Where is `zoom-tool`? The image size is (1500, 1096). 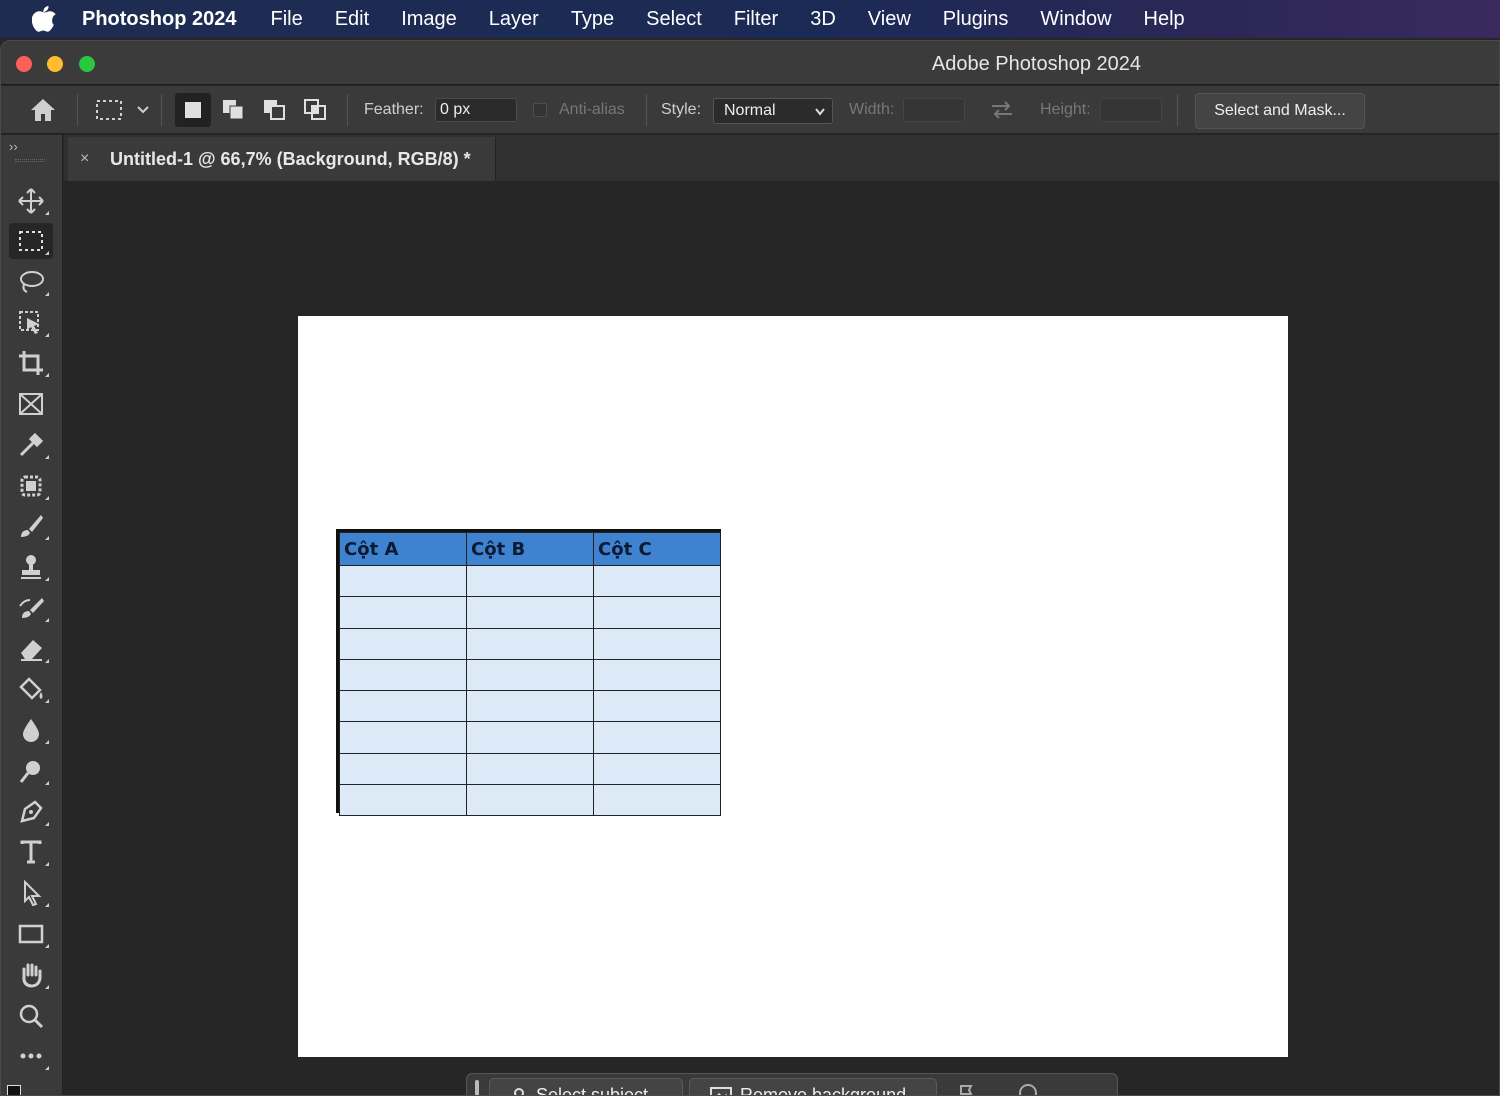
zoom-tool is located at coordinates (31, 1016).